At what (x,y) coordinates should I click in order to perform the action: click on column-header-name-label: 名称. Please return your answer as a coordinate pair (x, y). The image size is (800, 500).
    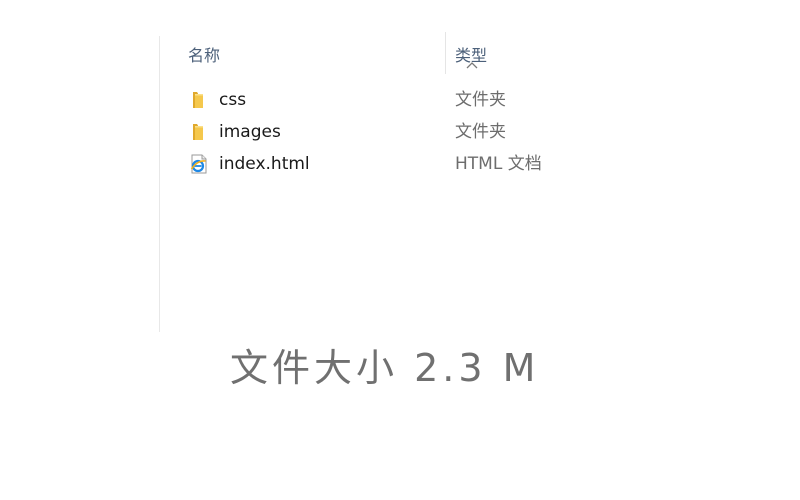
    Looking at the image, I should click on (204, 55).